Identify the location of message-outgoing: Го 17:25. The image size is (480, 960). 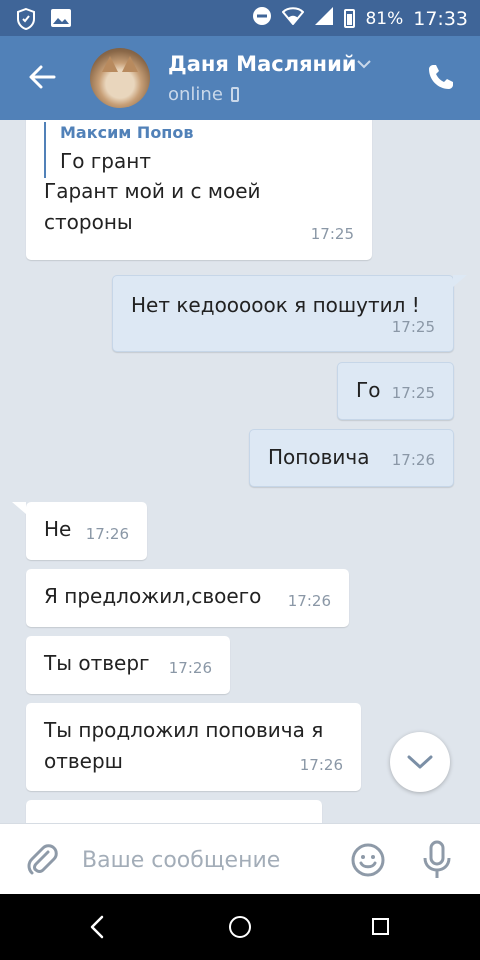
(395, 391).